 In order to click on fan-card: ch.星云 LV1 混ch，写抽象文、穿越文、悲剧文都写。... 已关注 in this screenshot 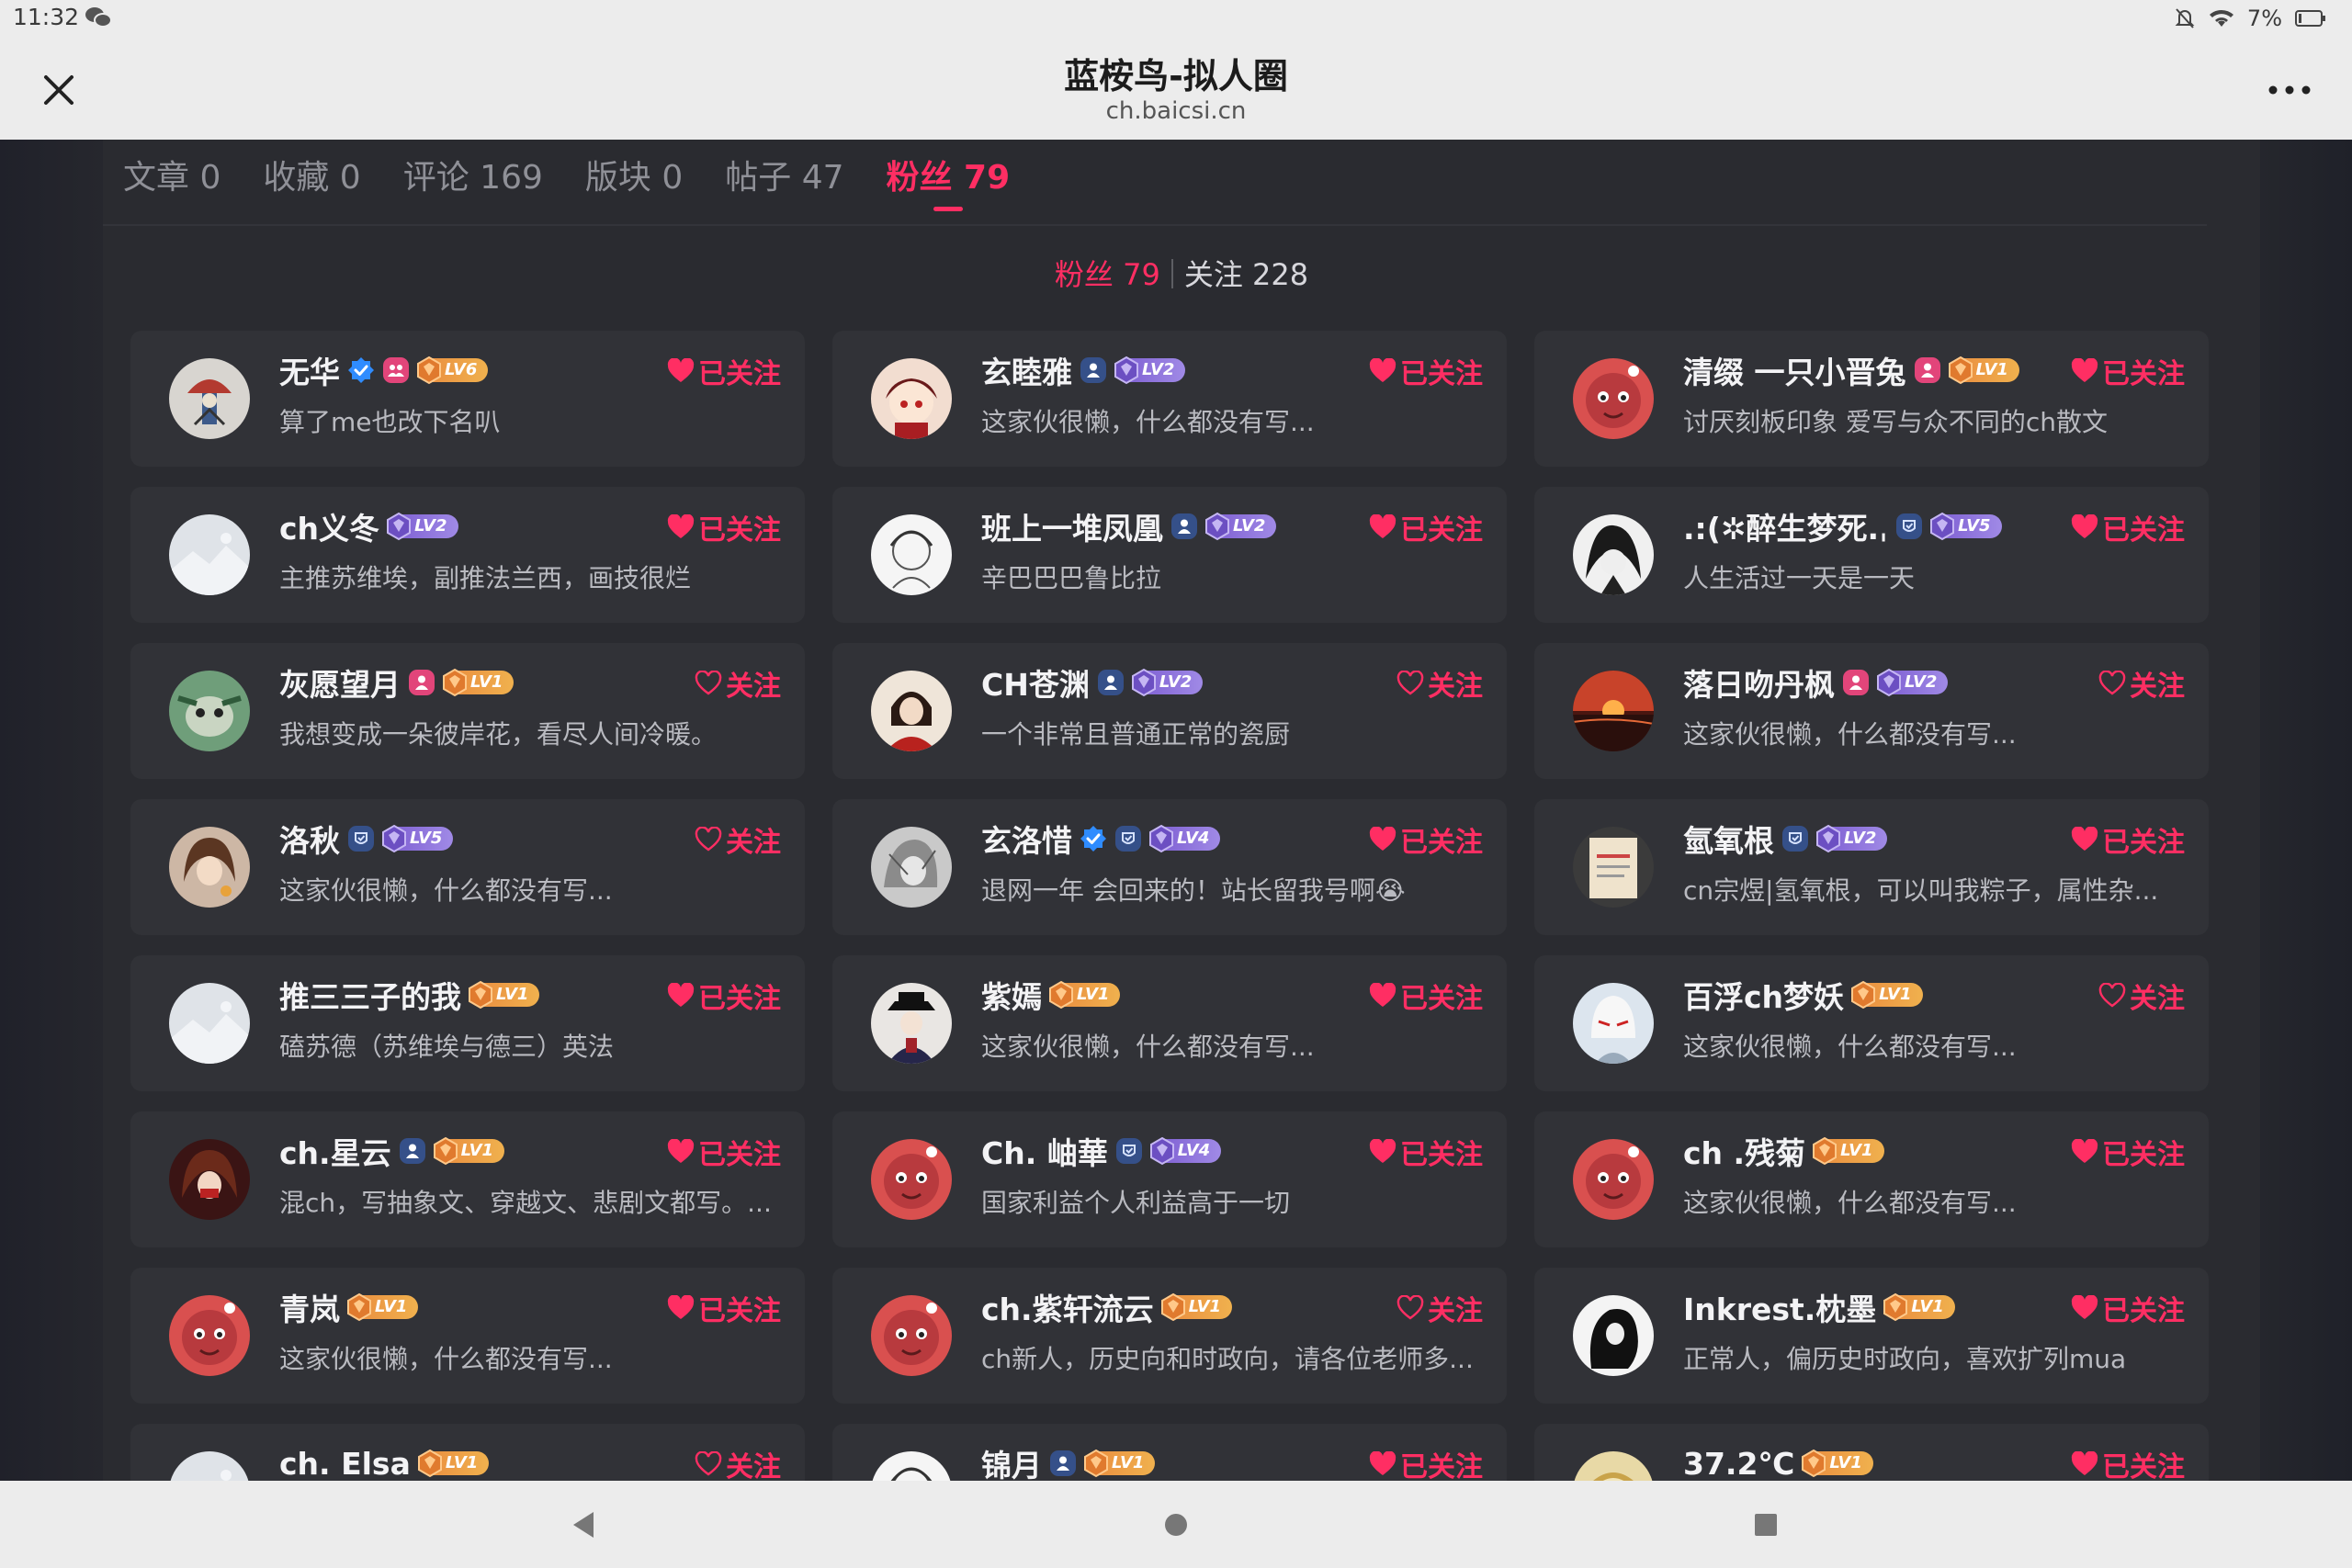, I will do `click(467, 1179)`.